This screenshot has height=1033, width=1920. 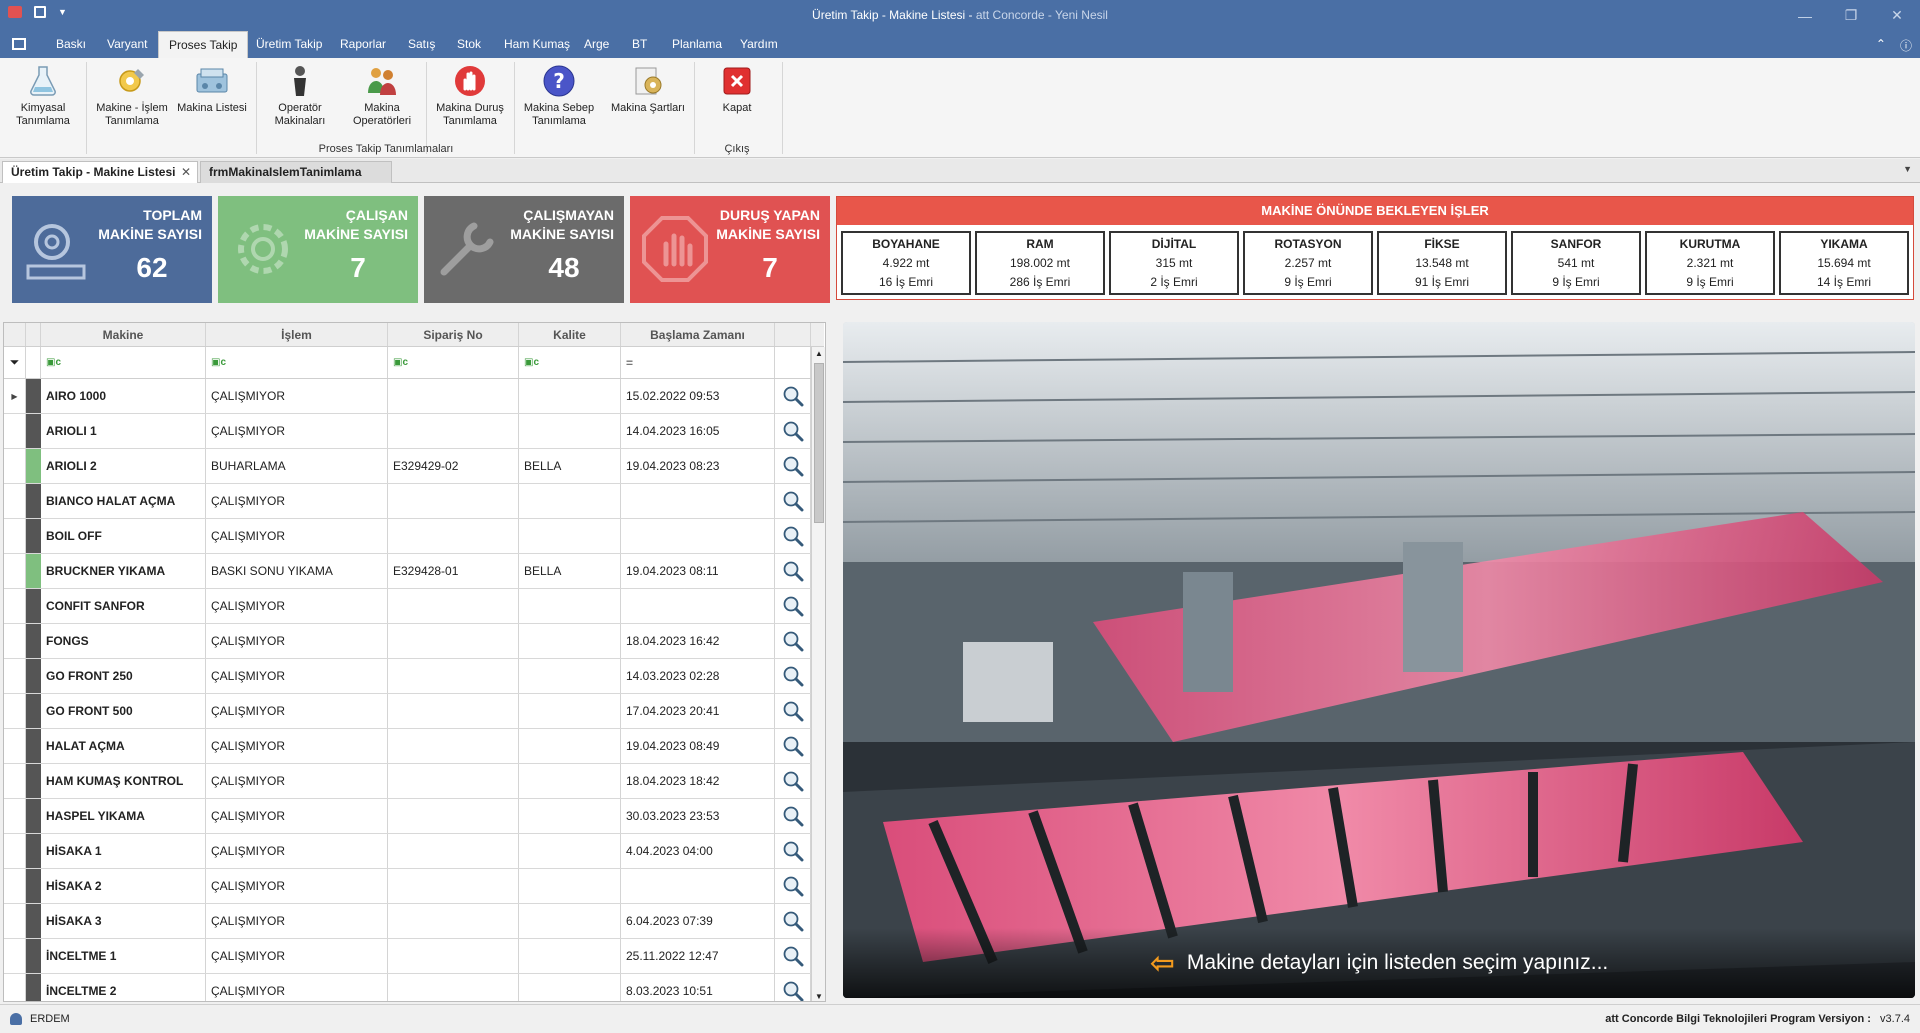 I want to click on operator-makinalari-button: Operatör Makinaları, so click(x=300, y=96).